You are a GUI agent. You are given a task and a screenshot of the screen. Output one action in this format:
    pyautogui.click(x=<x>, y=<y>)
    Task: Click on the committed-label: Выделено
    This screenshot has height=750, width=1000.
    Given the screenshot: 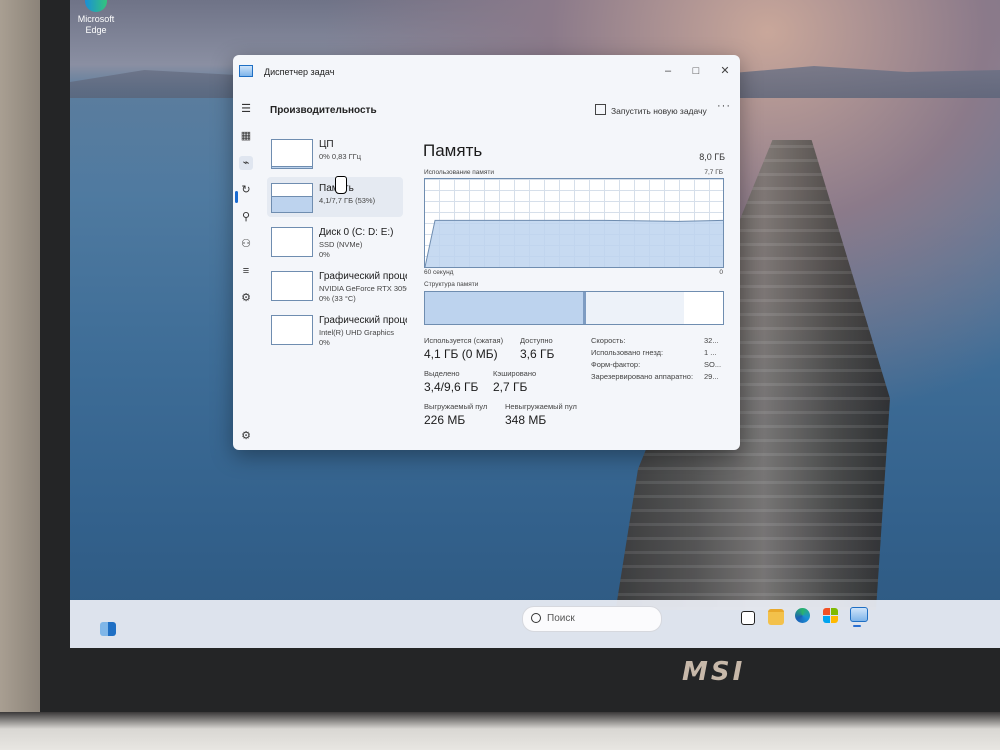 What is the action you would take?
    pyautogui.click(x=442, y=373)
    